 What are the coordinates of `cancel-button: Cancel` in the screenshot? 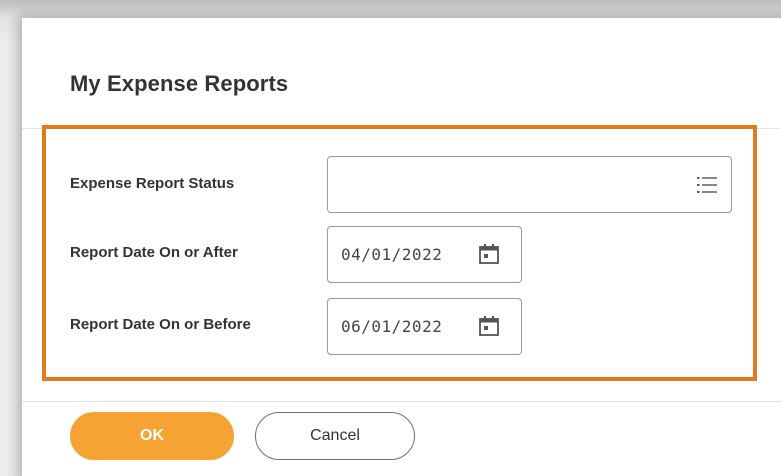 It's located at (335, 436).